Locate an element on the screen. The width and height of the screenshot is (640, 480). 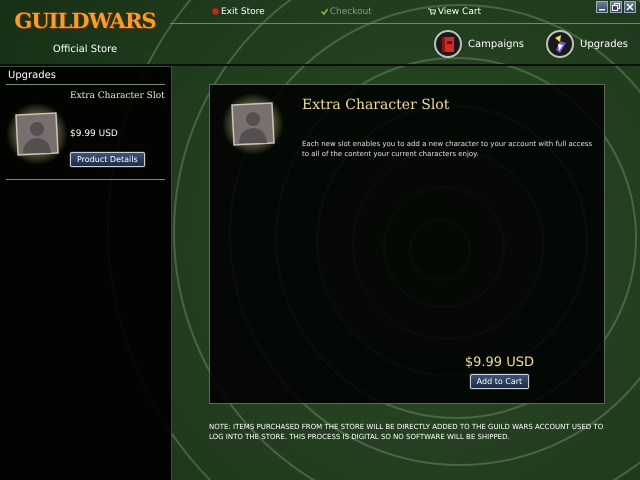
close-icon is located at coordinates (630, 7).